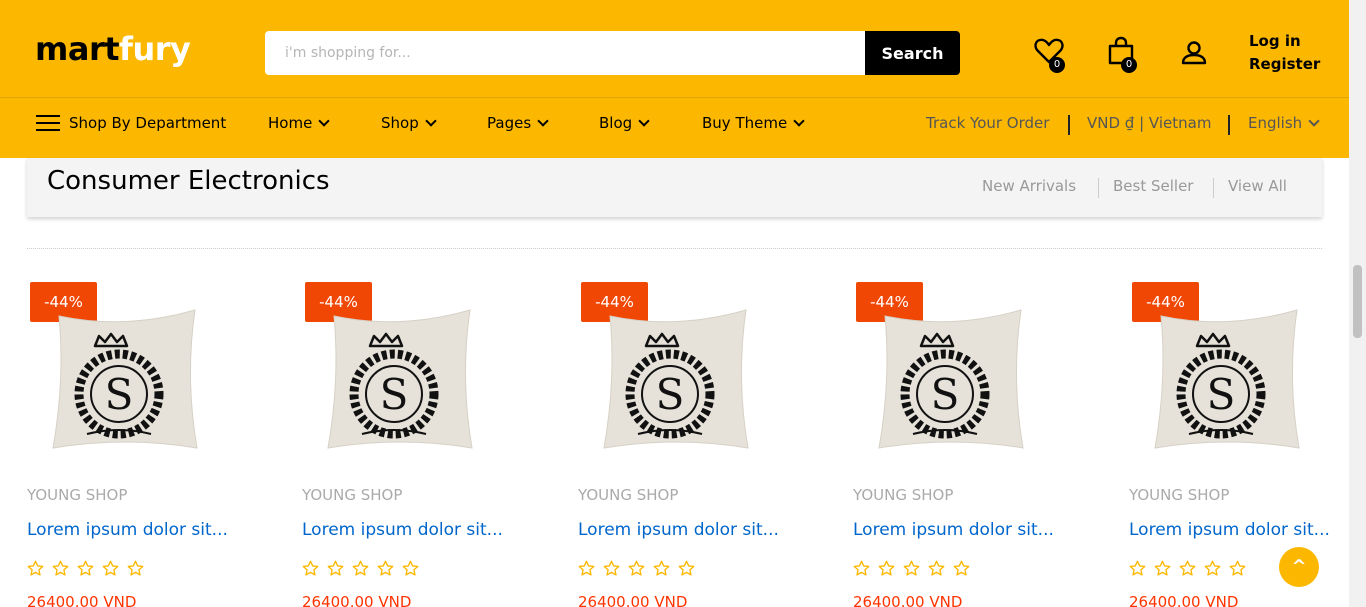  Describe the element at coordinates (1153, 186) in the screenshot. I see `best-seller-link: Best Seller` at that location.